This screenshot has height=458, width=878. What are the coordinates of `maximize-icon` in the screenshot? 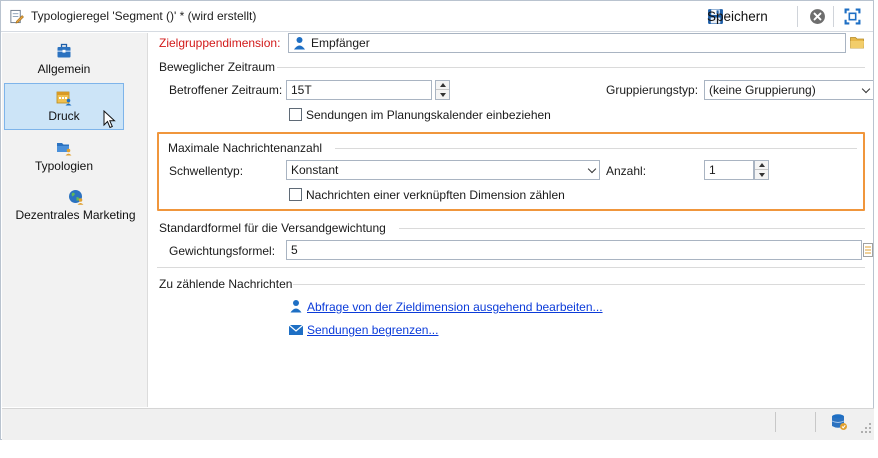 It's located at (852, 16).